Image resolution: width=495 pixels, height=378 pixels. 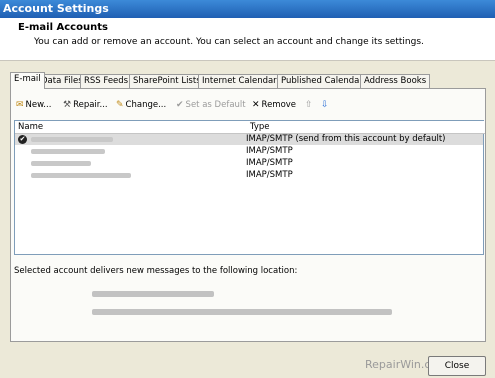 What do you see at coordinates (63, 27) in the screenshot?
I see `header-title: E-mail Accounts` at bounding box center [63, 27].